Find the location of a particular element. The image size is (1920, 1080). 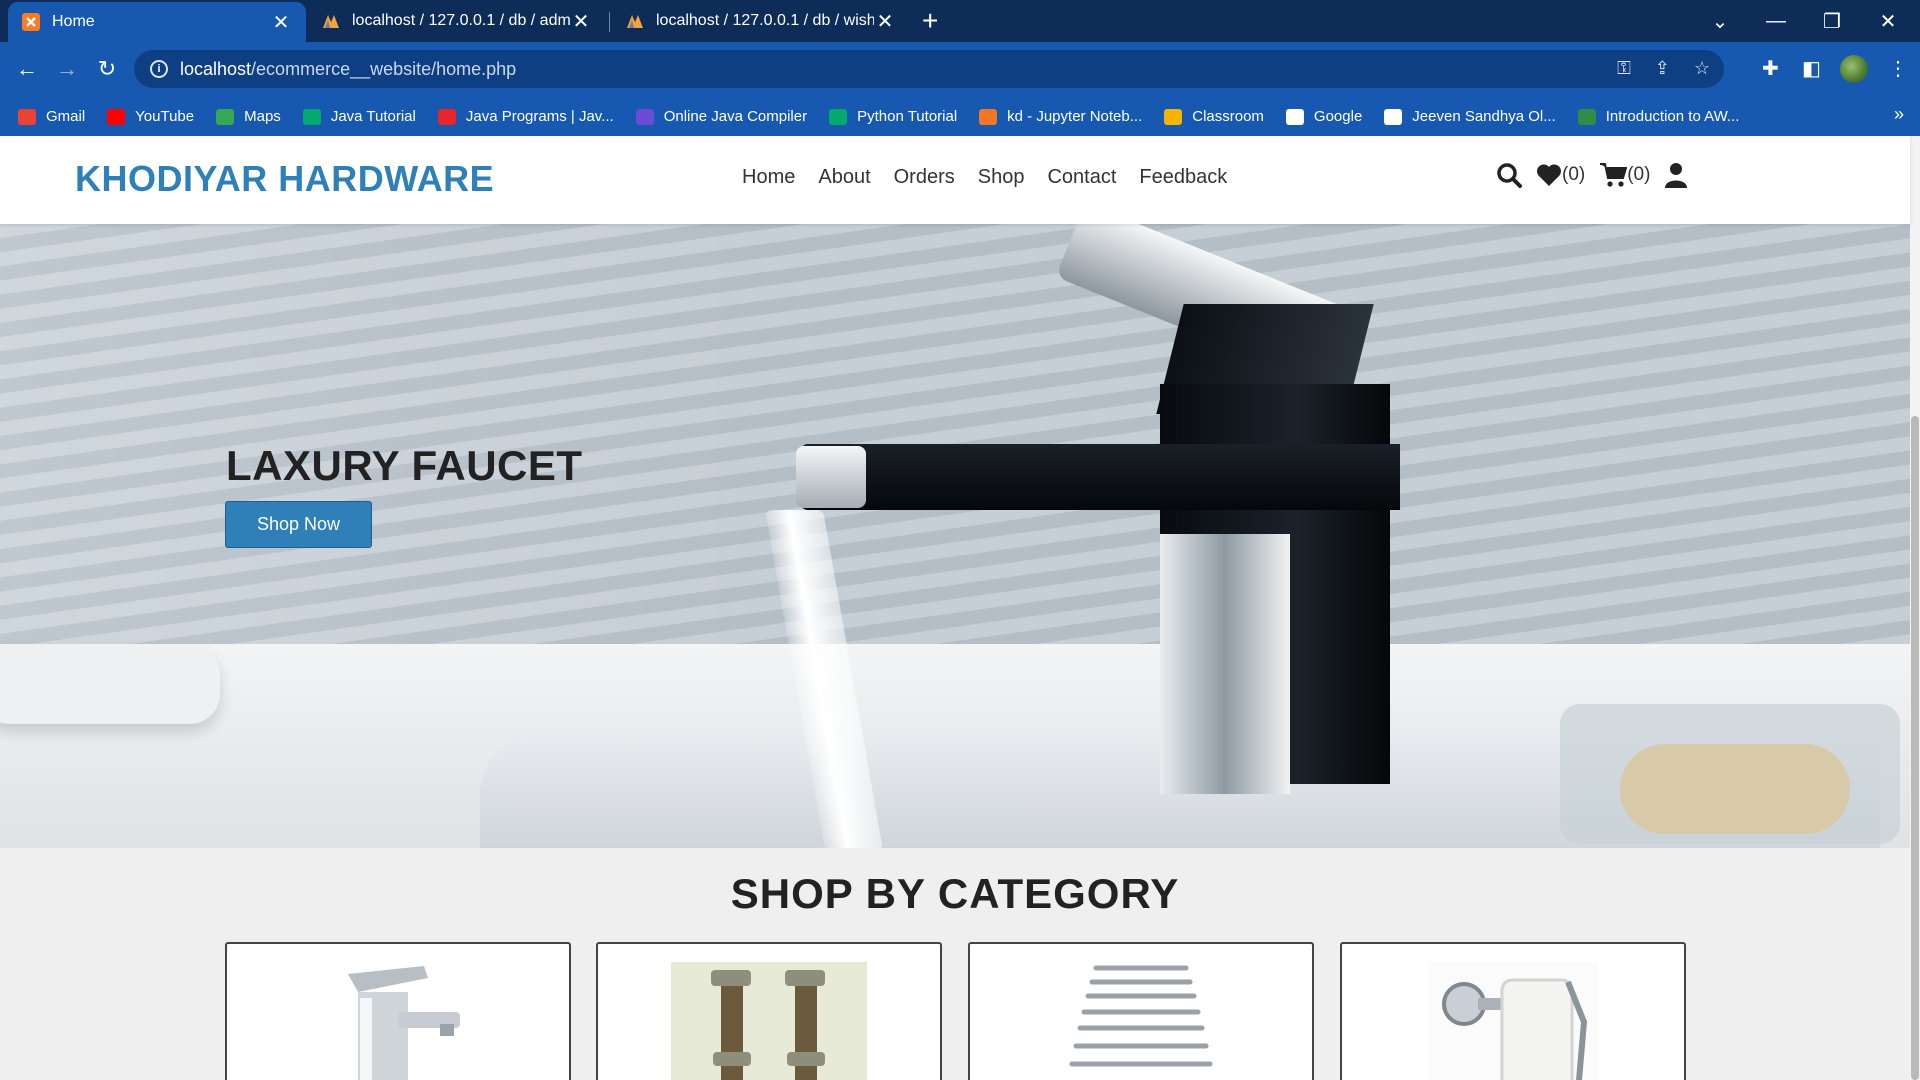

site-info-icon: i is located at coordinates (159, 69).